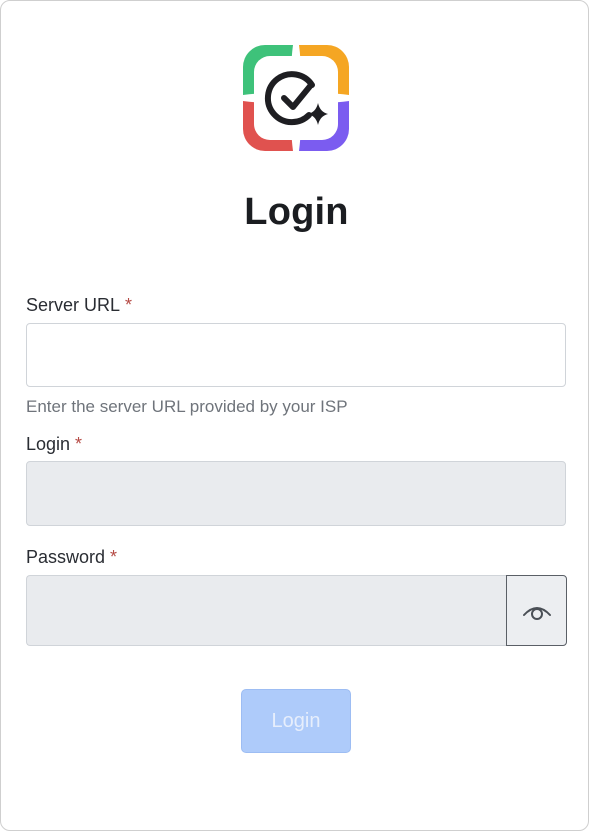 The height and width of the screenshot is (833, 591). Describe the element at coordinates (266, 610) in the screenshot. I see `password-input` at that location.